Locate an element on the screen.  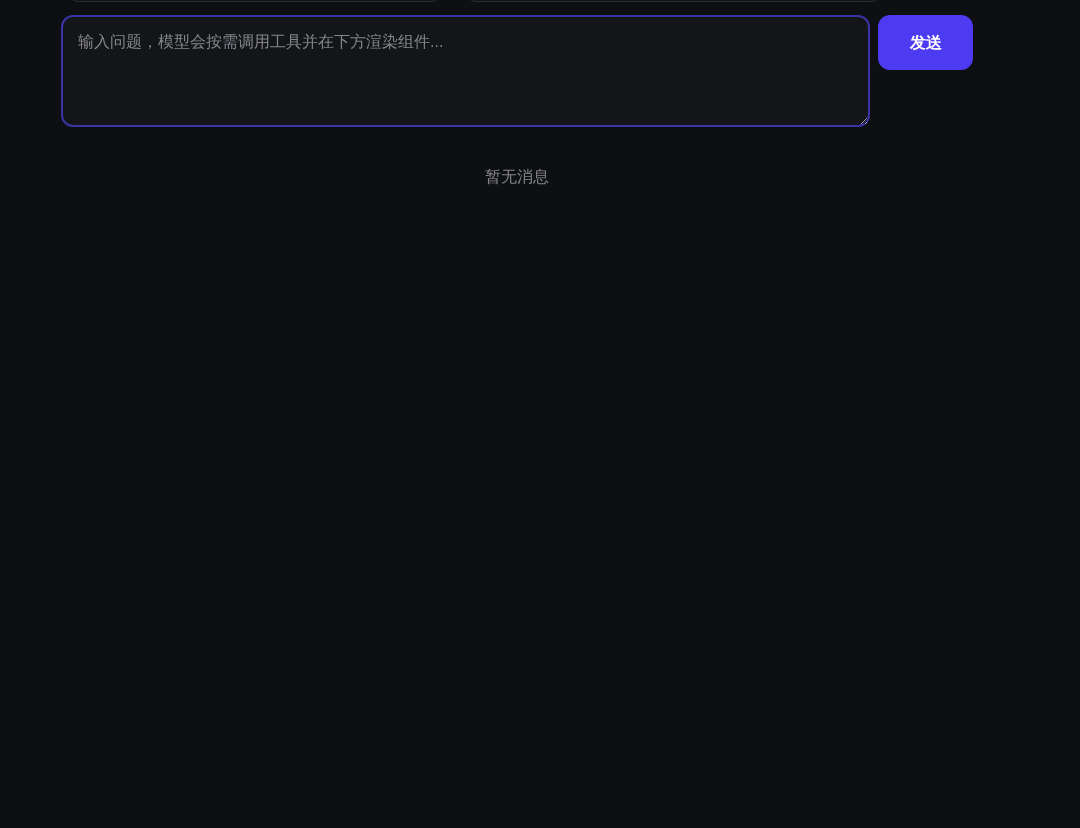
send-button: 发送 is located at coordinates (925, 42).